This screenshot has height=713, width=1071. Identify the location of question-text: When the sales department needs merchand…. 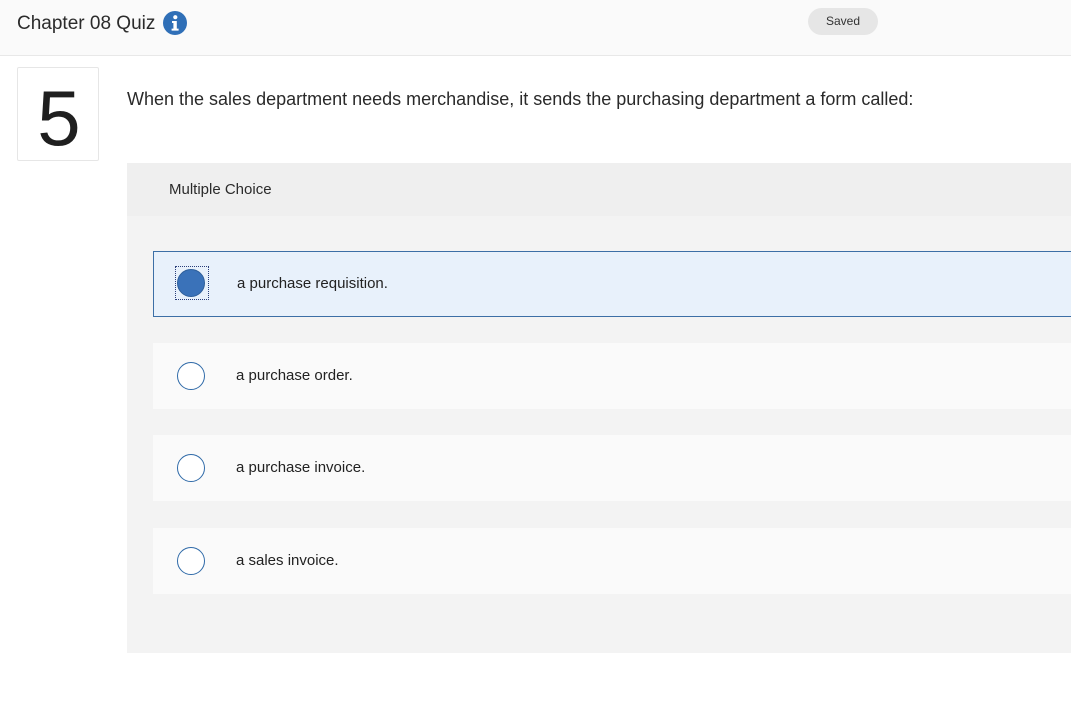
(520, 99).